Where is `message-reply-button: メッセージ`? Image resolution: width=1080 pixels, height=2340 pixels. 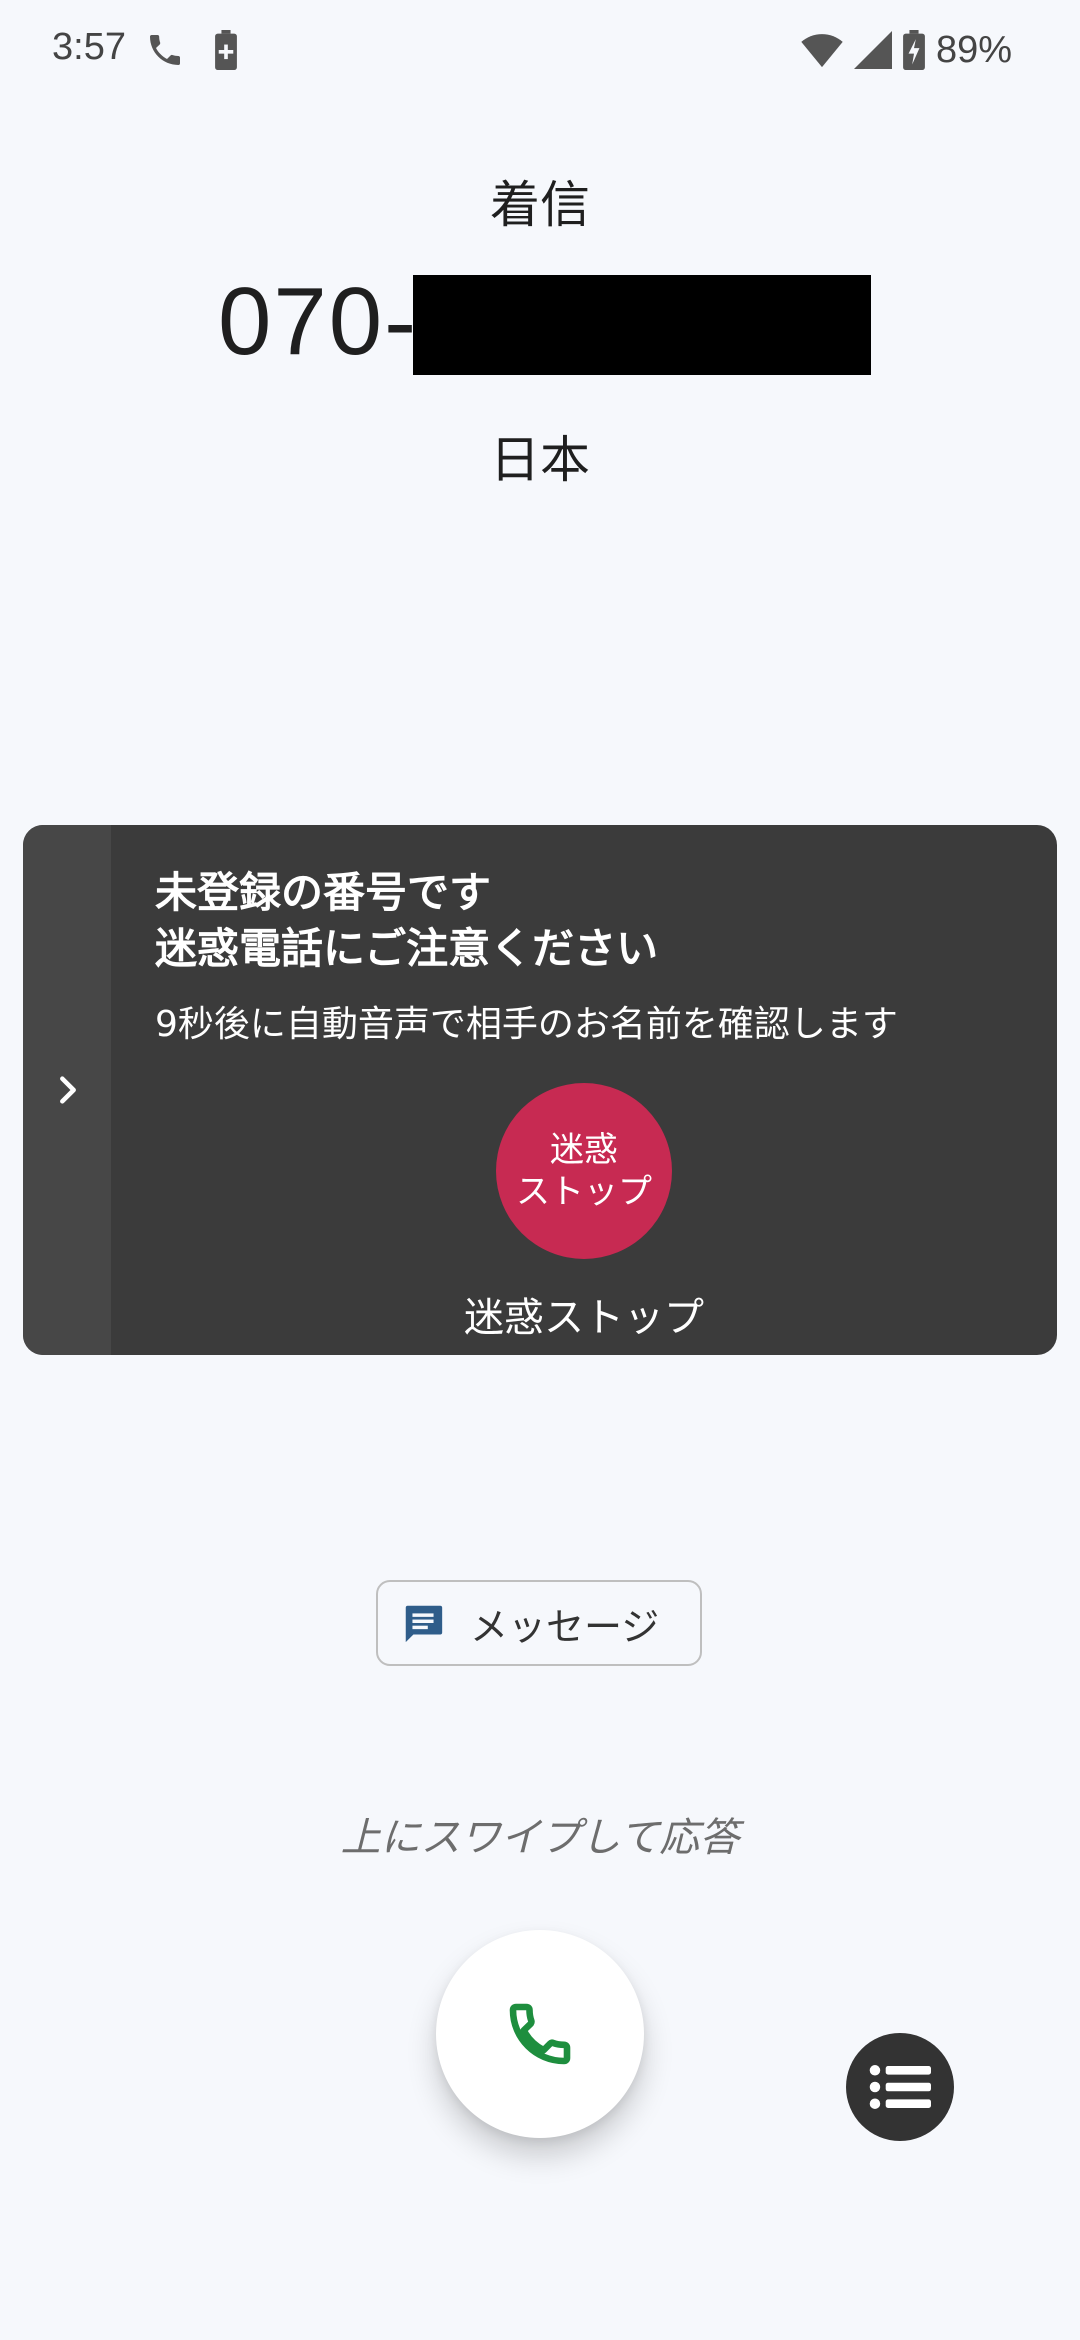 message-reply-button: メッセージ is located at coordinates (539, 1623).